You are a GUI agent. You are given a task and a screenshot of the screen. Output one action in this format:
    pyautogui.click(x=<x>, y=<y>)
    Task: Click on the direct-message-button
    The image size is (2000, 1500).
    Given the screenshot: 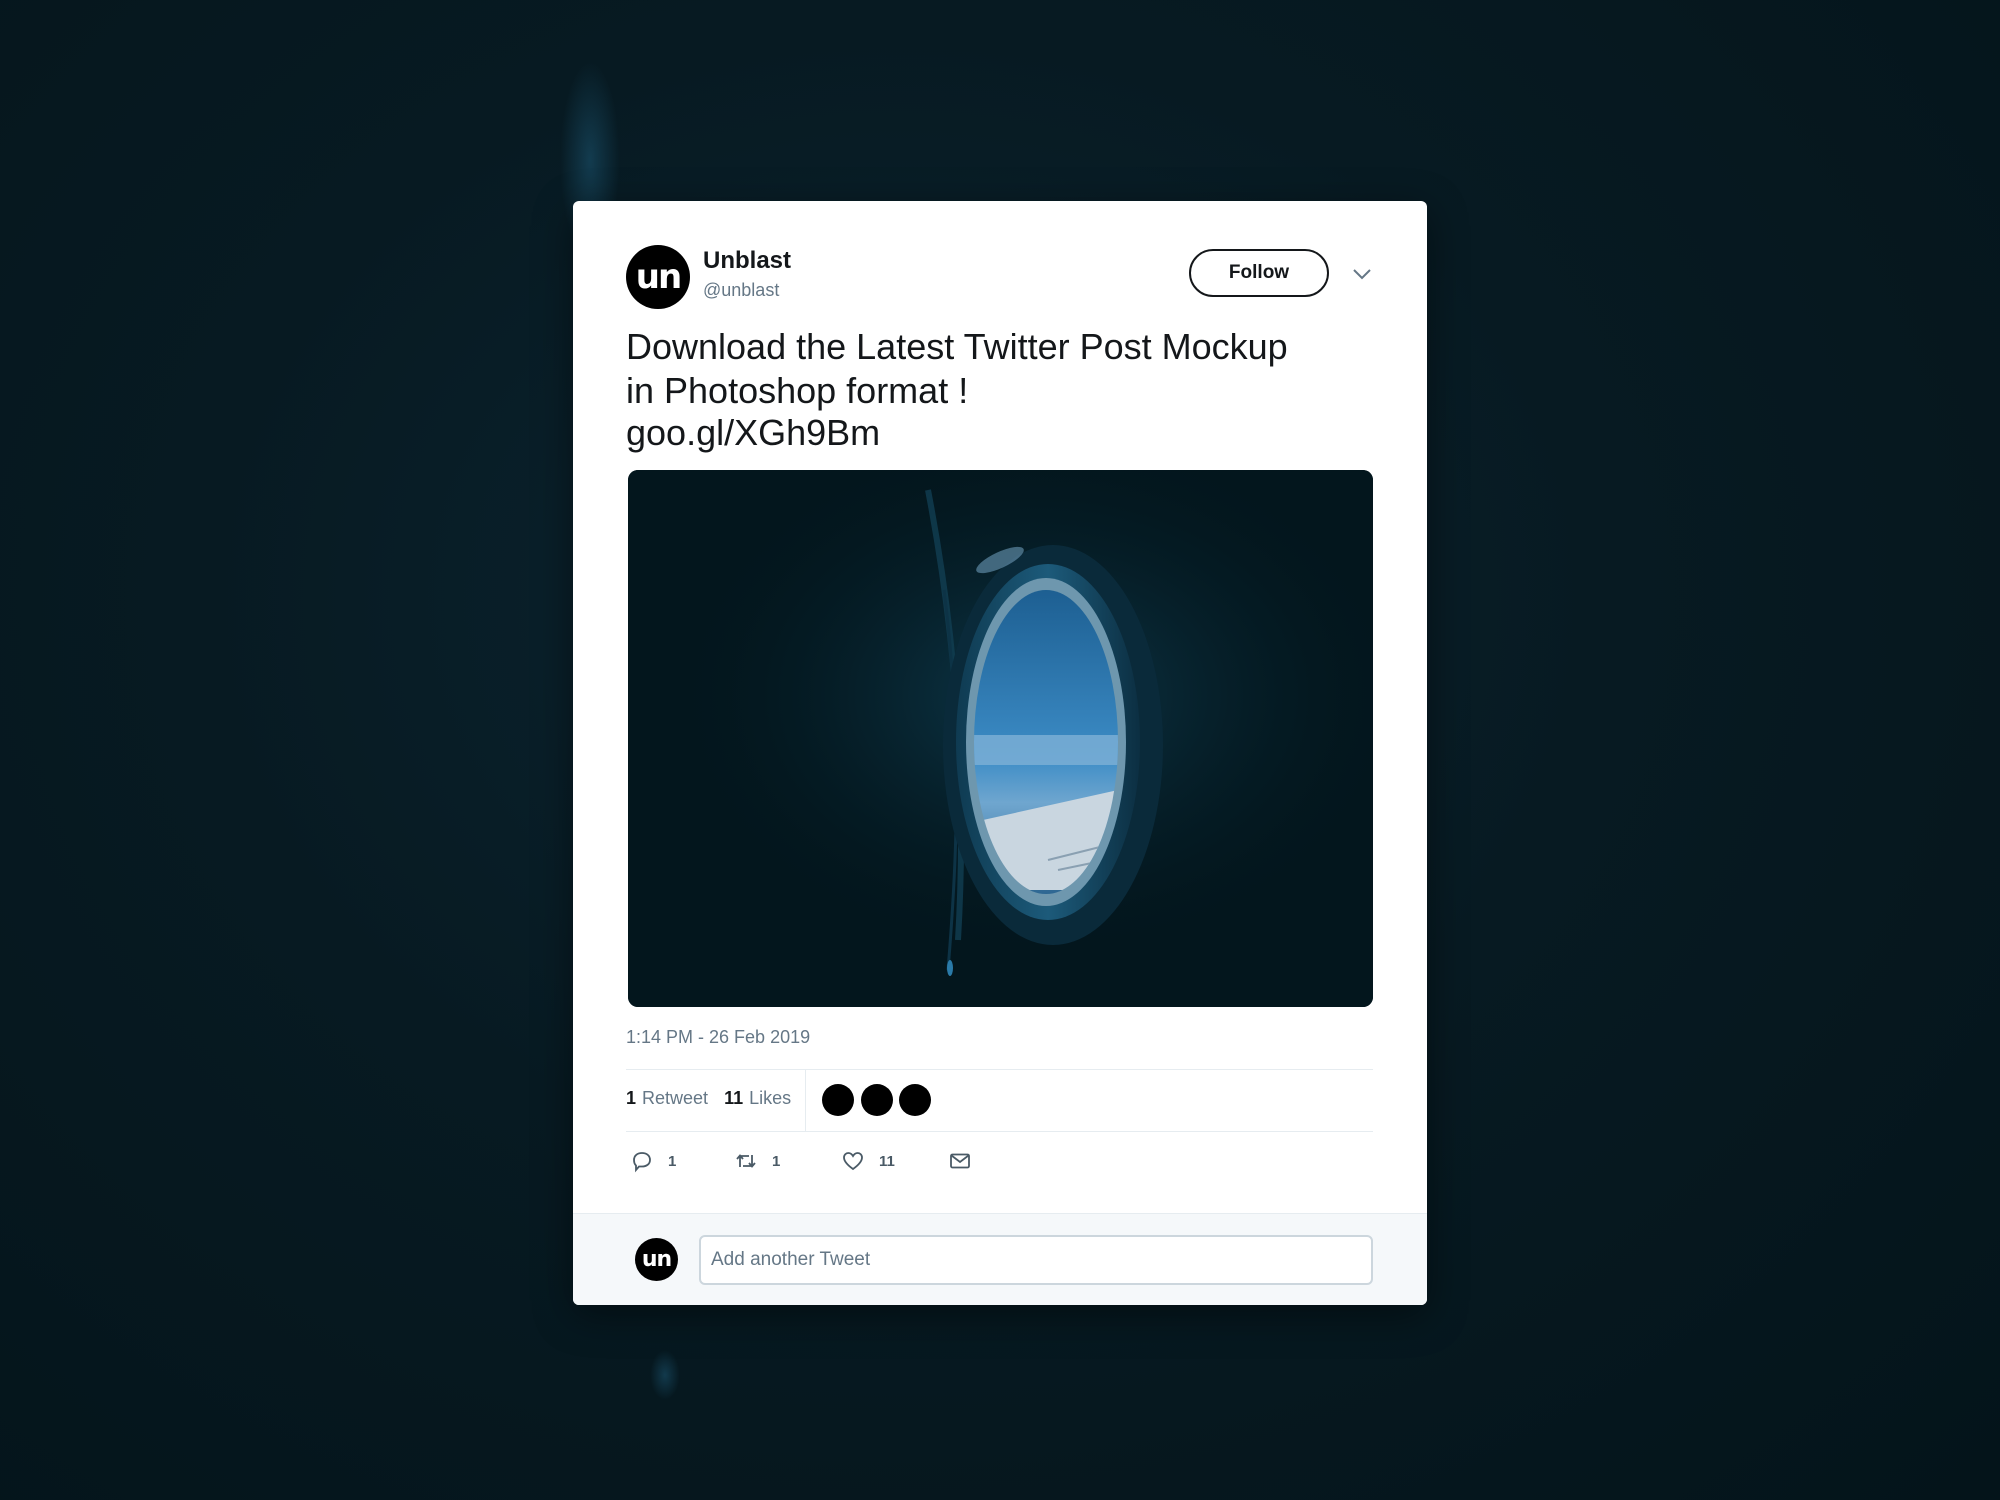 What is the action you would take?
    pyautogui.click(x=960, y=1161)
    